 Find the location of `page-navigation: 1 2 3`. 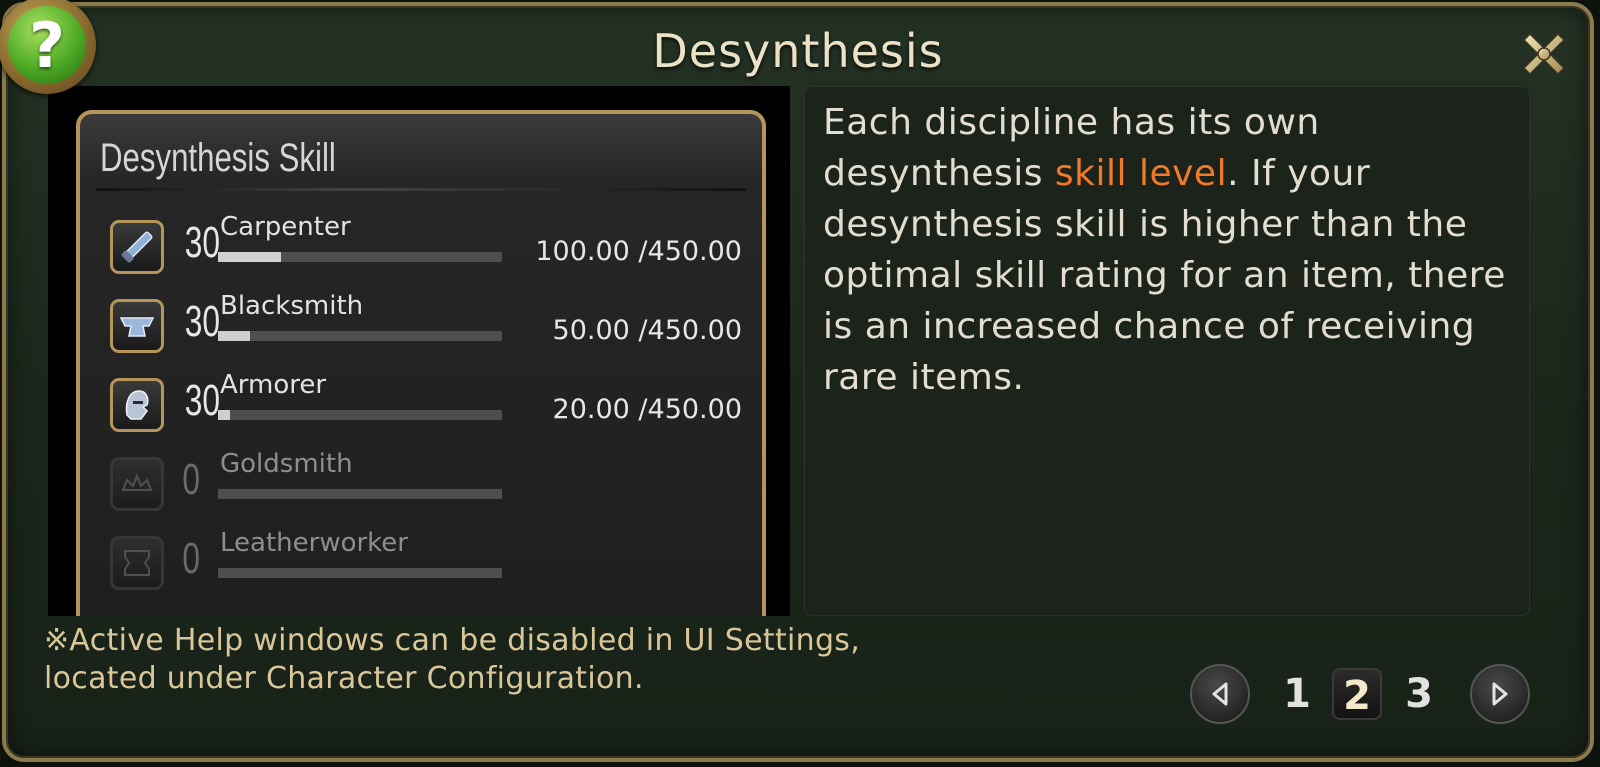

page-navigation: 1 2 3 is located at coordinates (1370, 694).